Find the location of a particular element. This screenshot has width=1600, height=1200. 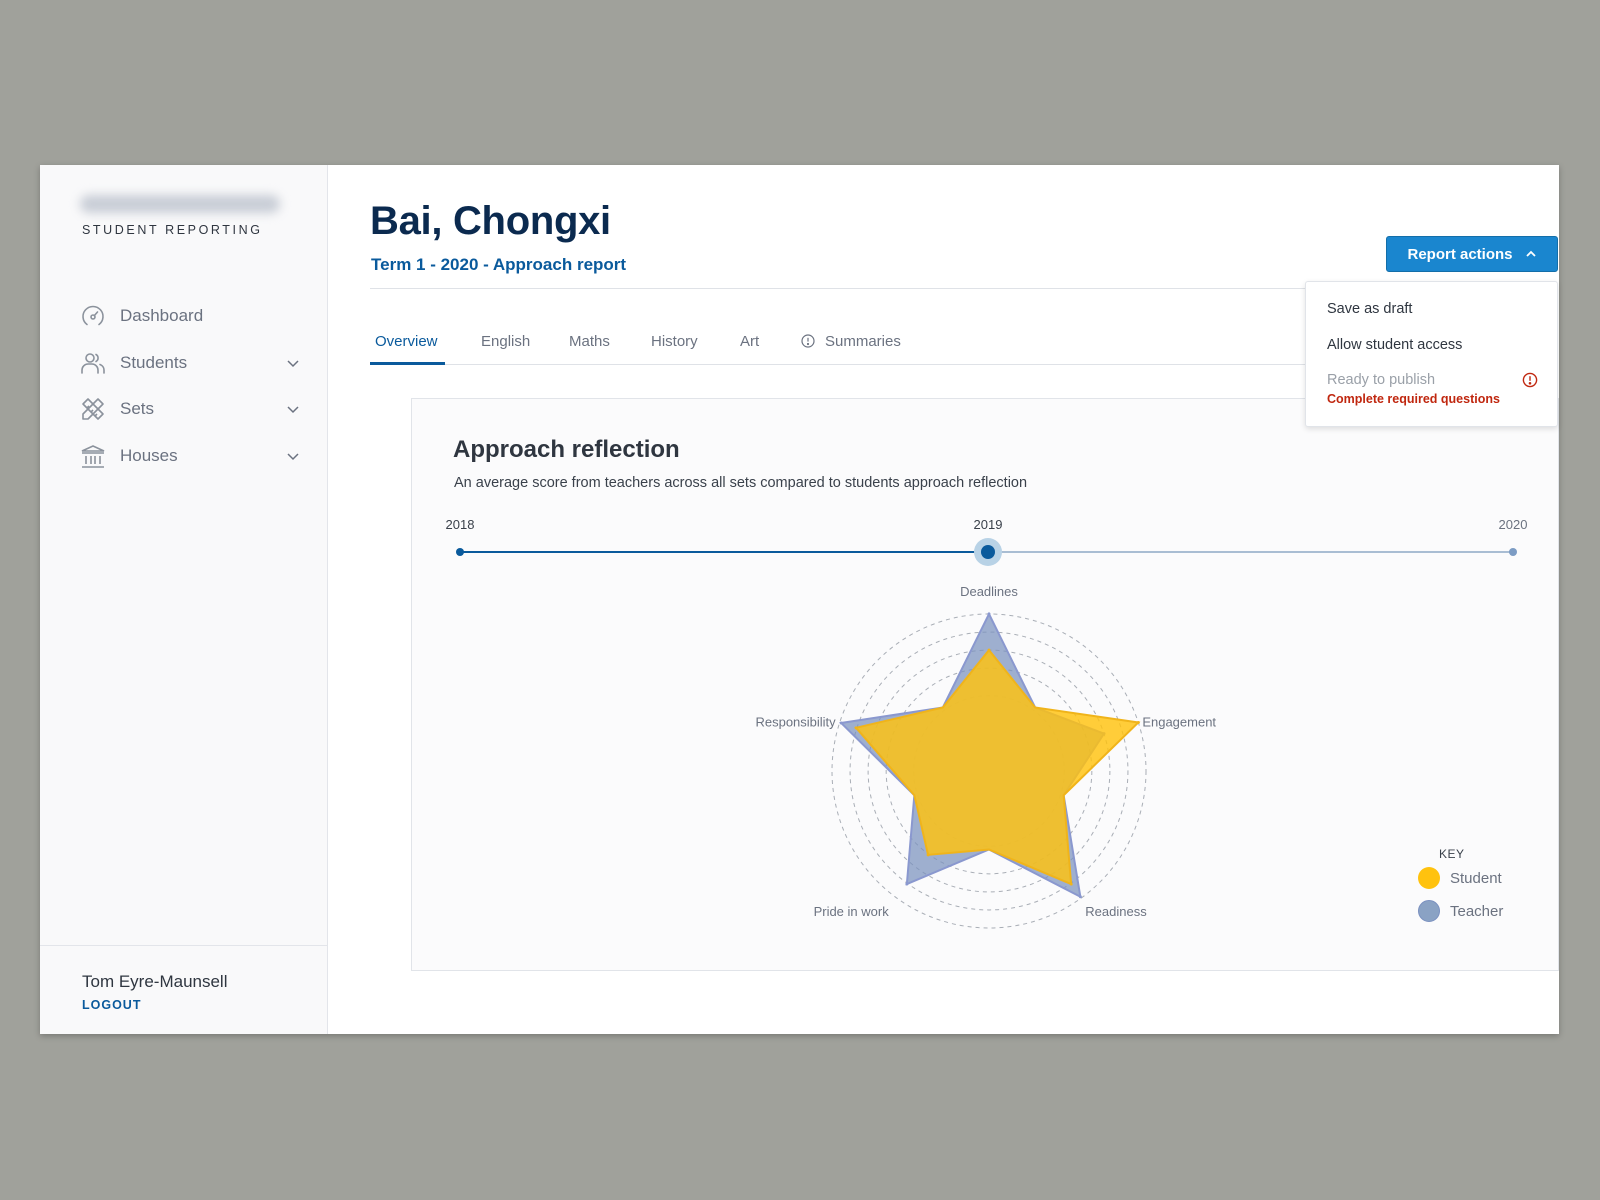

radar-point-student-responsibility is located at coordinates (856, 728).